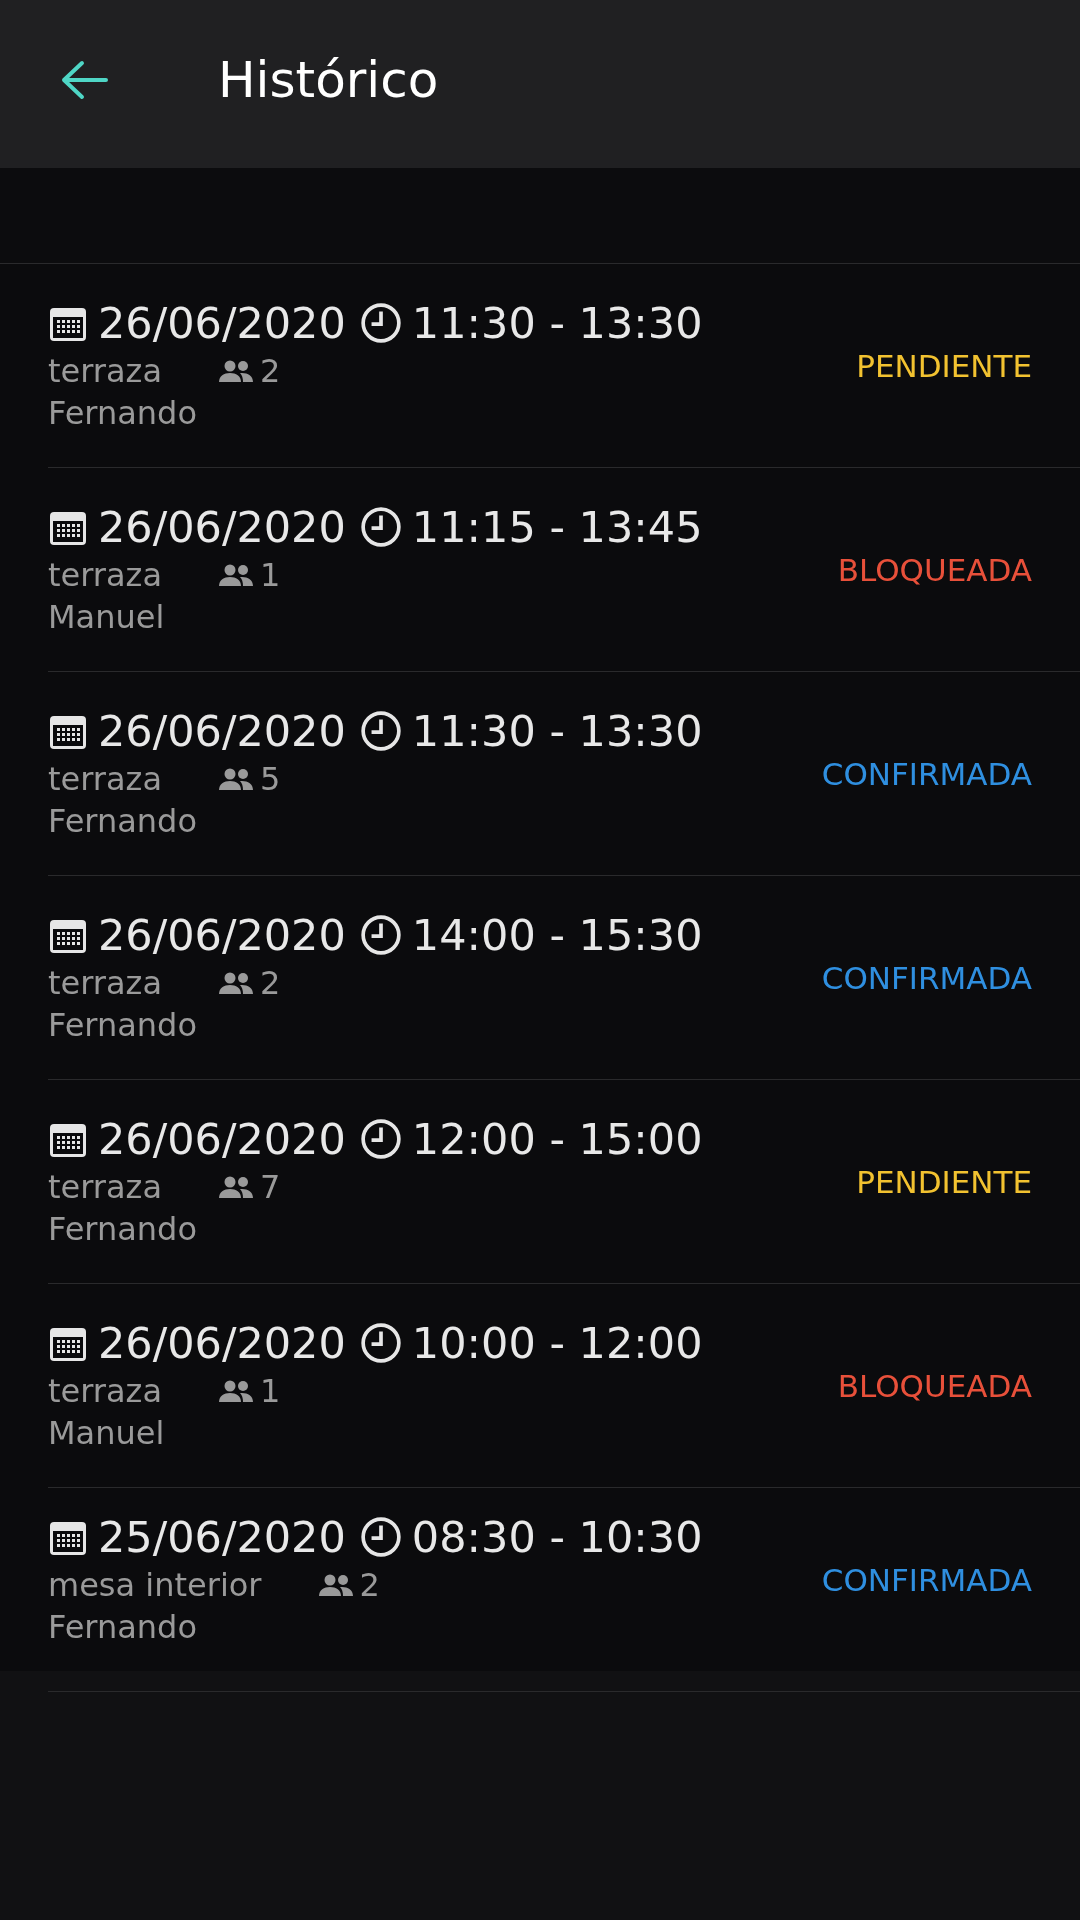  What do you see at coordinates (564, 774) in the screenshot?
I see `reservation-row: 26/06/2020 11:30 - 13:30 terraza 5 Fernando CONFIRMADA` at bounding box center [564, 774].